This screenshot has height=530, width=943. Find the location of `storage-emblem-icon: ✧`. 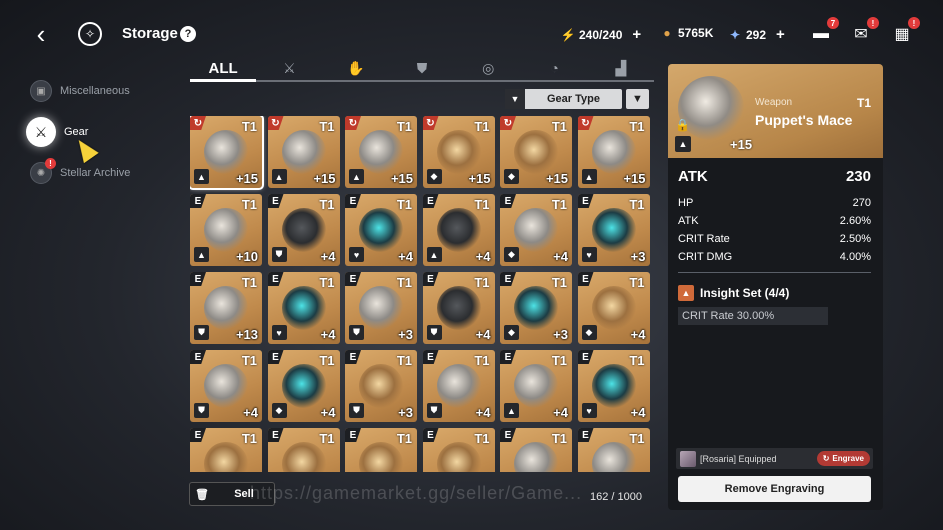

storage-emblem-icon: ✧ is located at coordinates (90, 34).